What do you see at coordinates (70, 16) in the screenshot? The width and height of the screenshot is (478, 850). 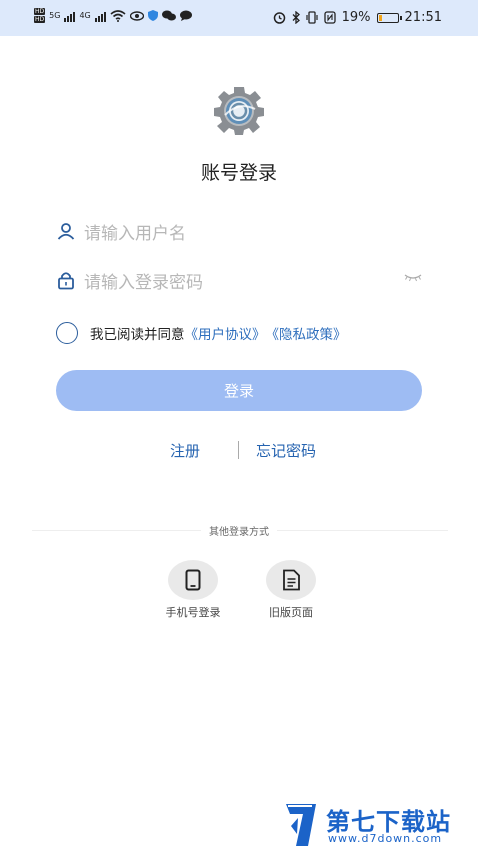 I see `signal-5g-icon` at bounding box center [70, 16].